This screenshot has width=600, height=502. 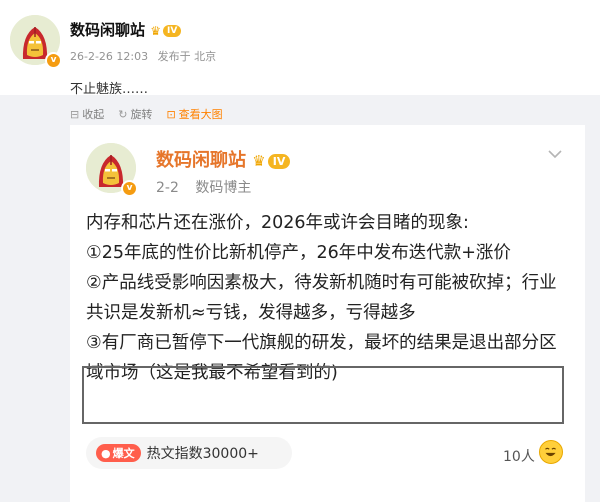 What do you see at coordinates (259, 161) in the screenshot?
I see `card-crown-icon: ♛` at bounding box center [259, 161].